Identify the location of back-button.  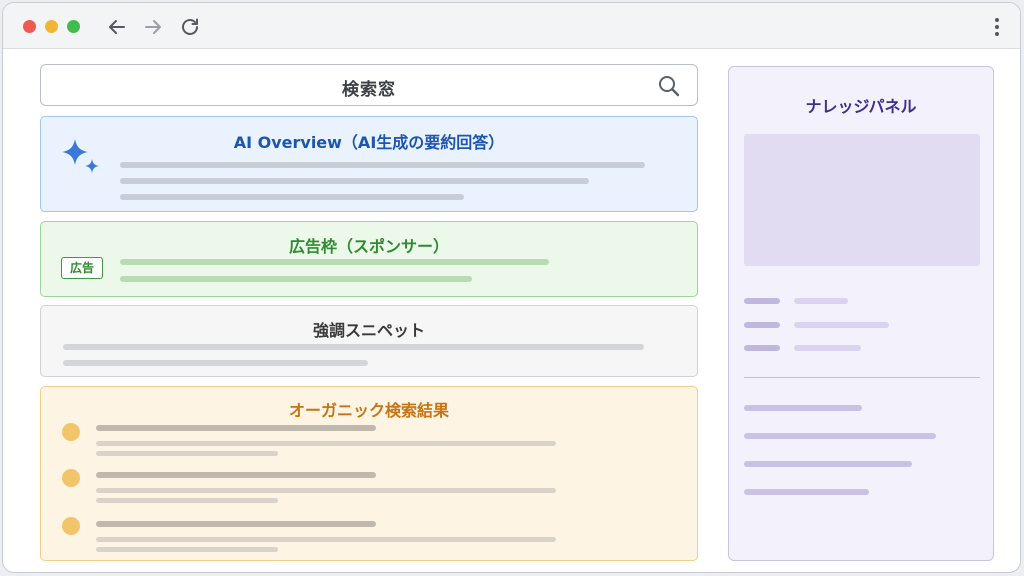
(117, 27).